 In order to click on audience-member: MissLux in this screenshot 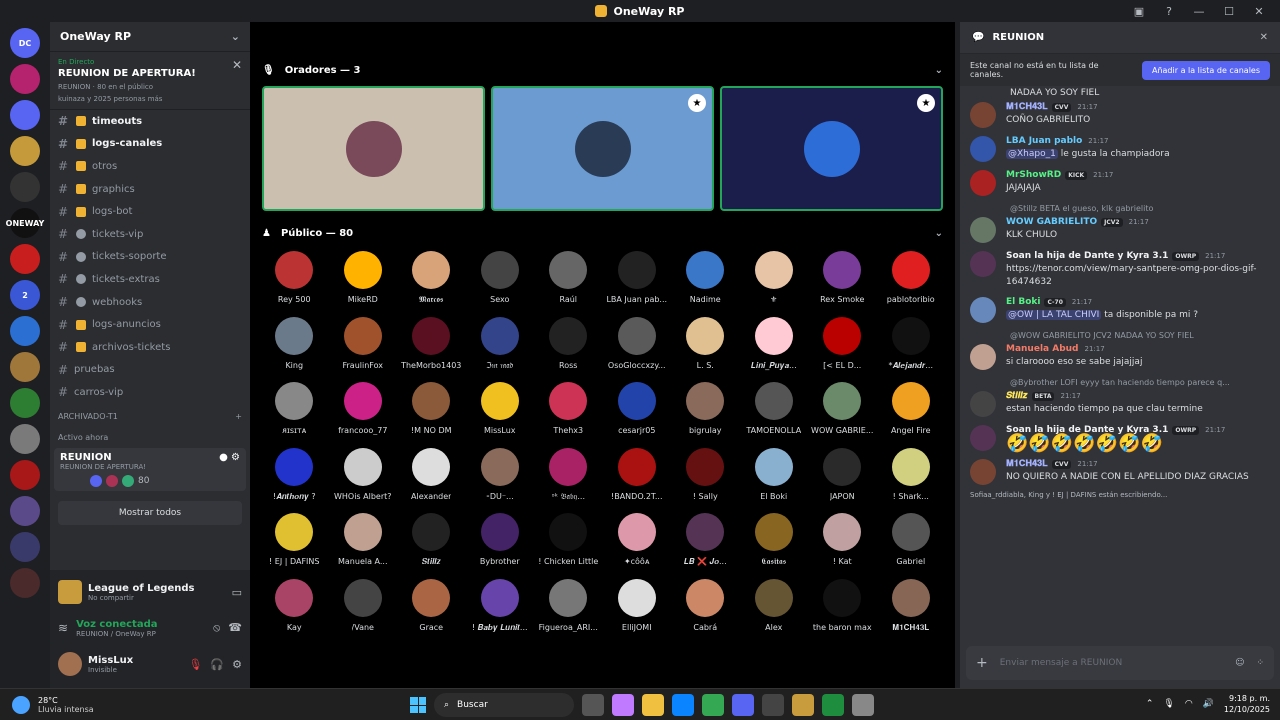, I will do `click(500, 409)`.